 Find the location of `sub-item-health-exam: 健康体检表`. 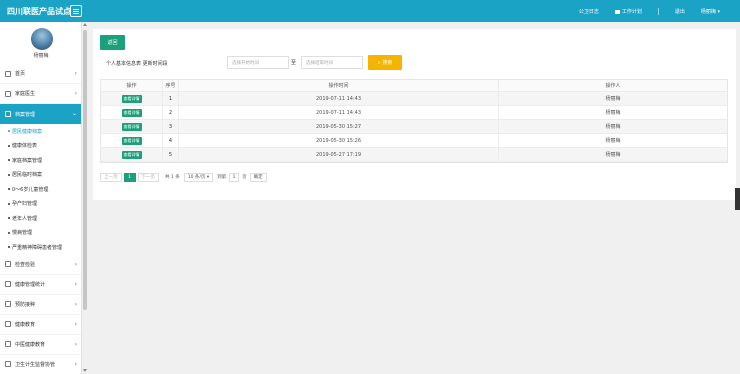

sub-item-health-exam: 健康体检表 is located at coordinates (40, 146).